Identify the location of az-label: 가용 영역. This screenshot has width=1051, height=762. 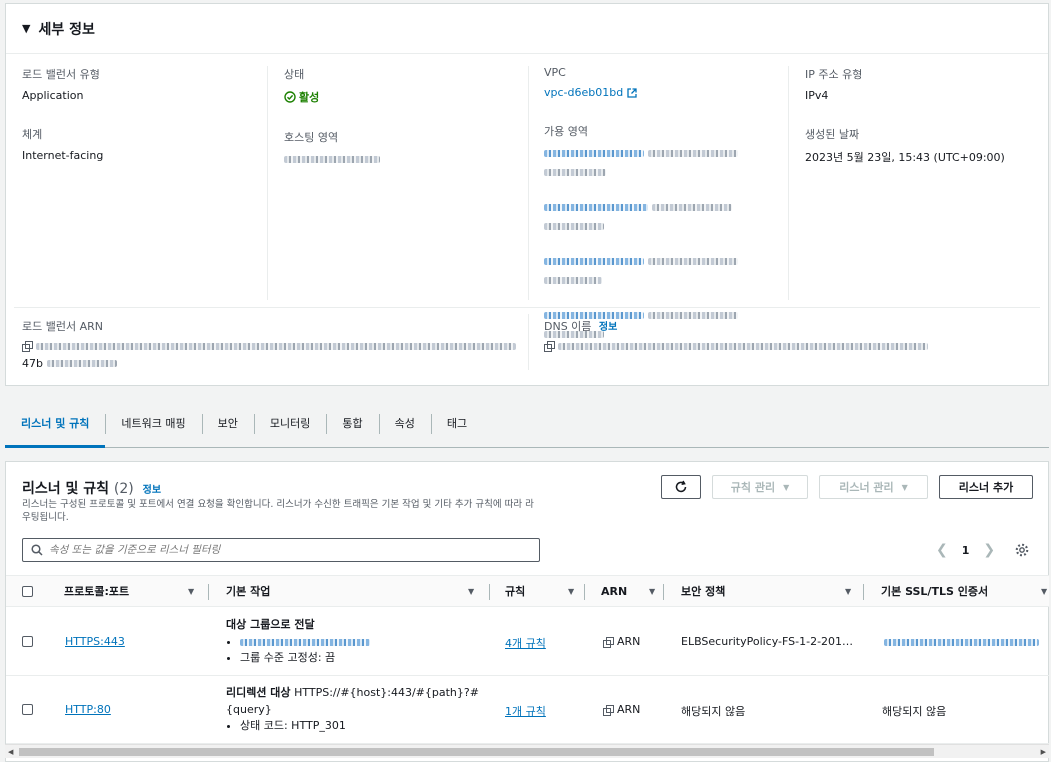
(566, 131).